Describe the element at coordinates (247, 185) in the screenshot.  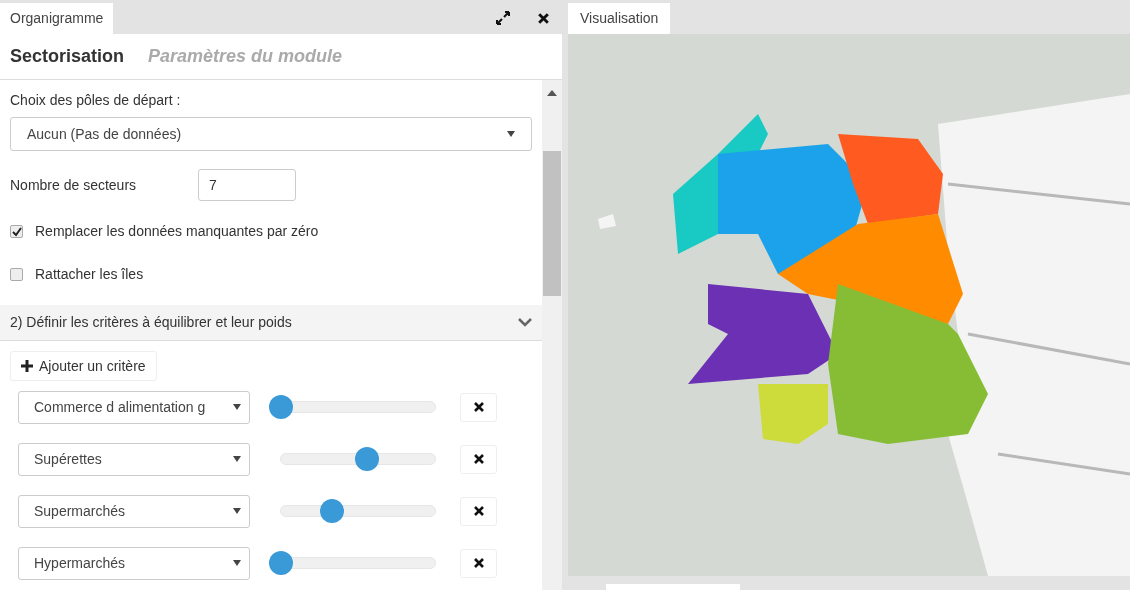
I see `number-field: 7` at that location.